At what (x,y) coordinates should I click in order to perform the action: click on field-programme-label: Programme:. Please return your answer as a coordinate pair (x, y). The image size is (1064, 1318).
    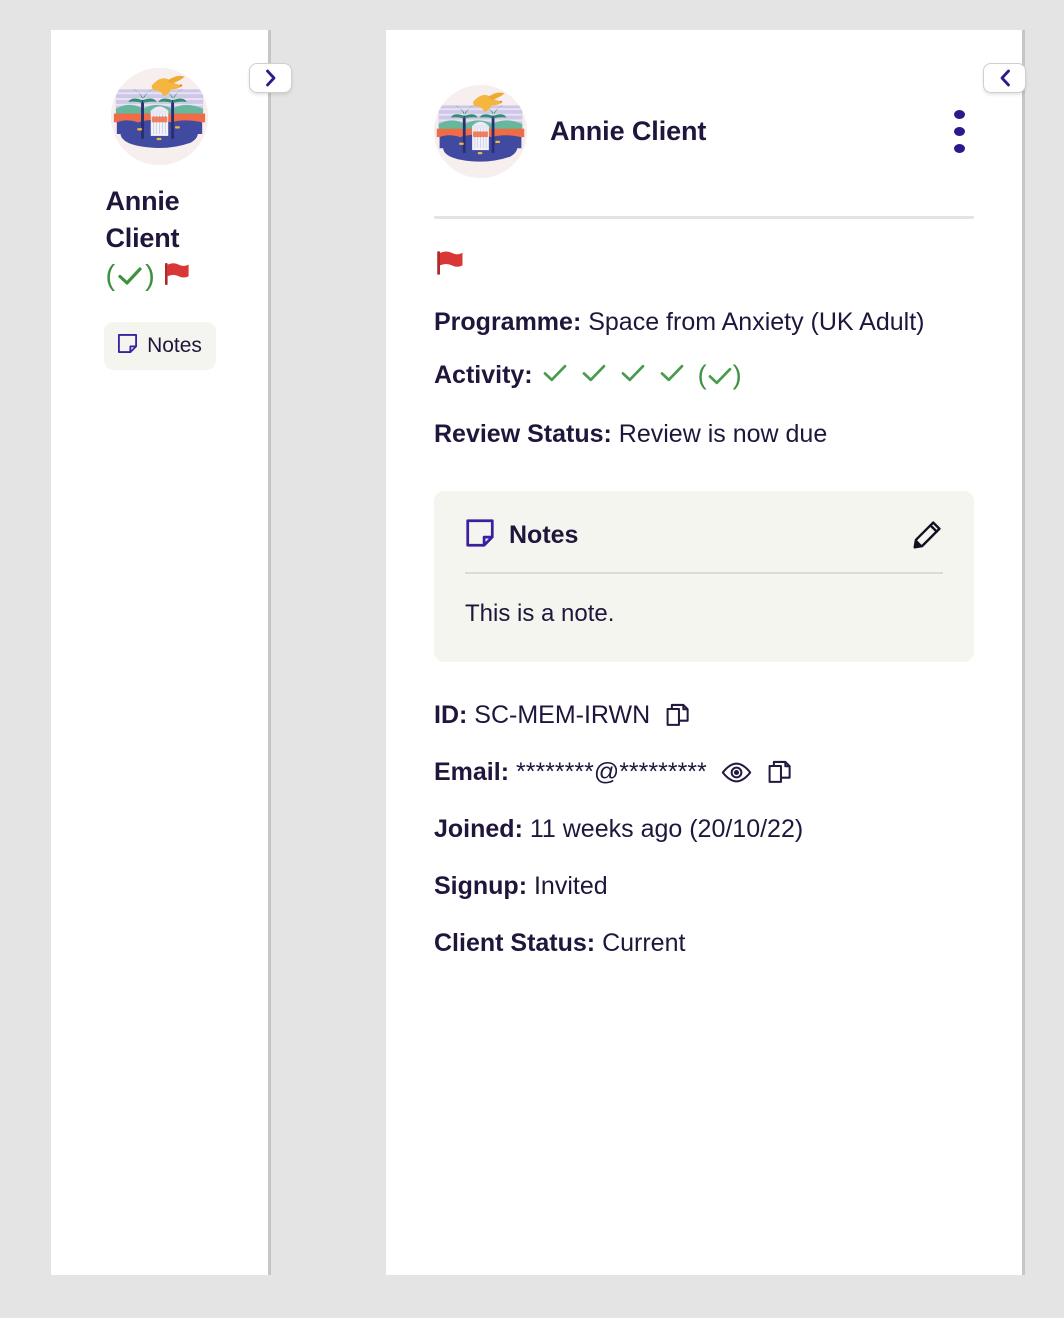
    Looking at the image, I should click on (508, 322).